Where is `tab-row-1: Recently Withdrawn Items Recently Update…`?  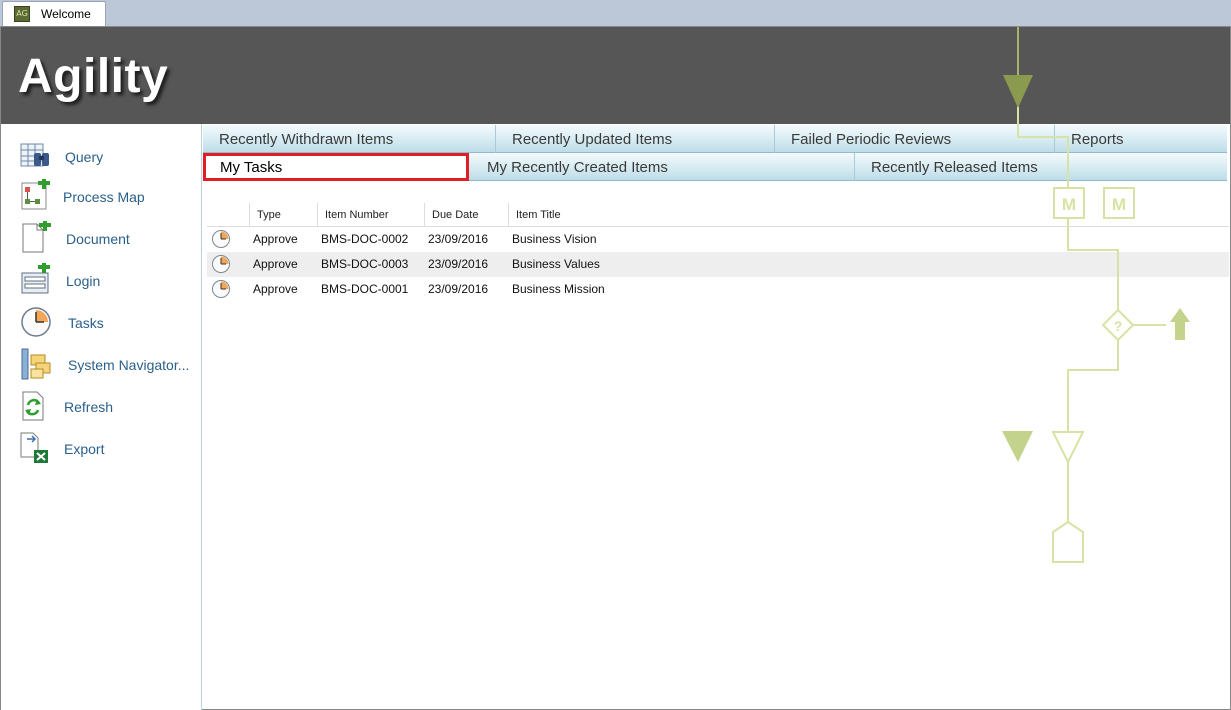 tab-row-1: Recently Withdrawn Items Recently Update… is located at coordinates (715, 139).